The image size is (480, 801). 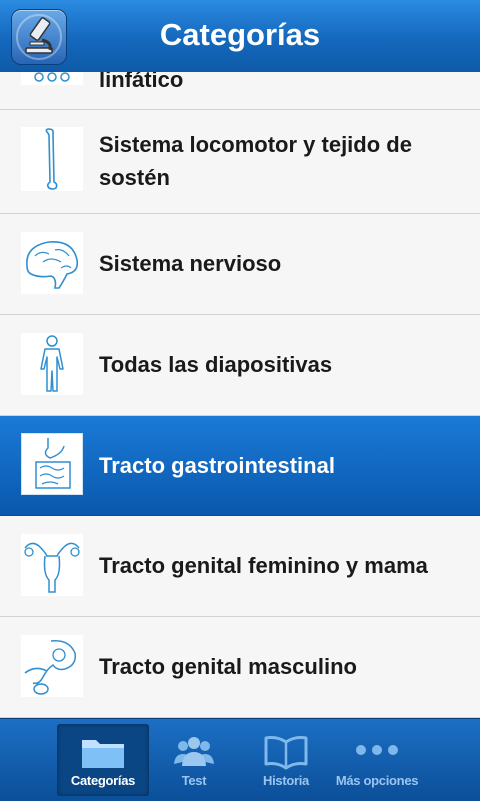 I want to click on tab-test: Test, so click(x=194, y=760).